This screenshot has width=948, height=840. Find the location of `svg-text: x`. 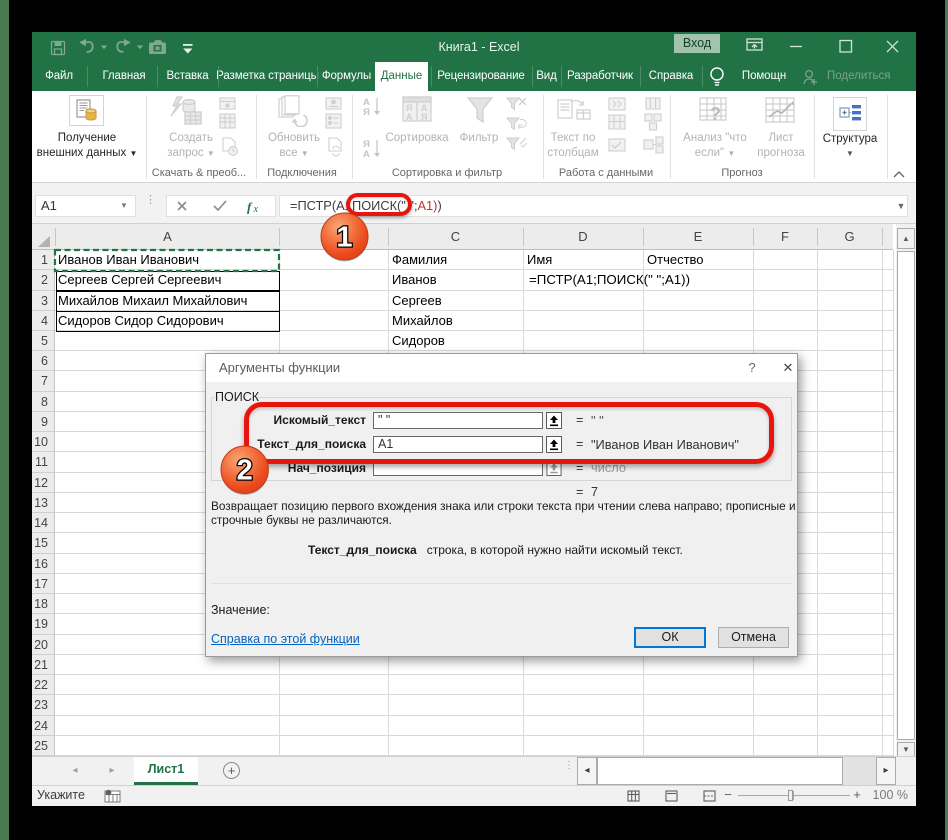

svg-text: x is located at coordinates (256, 209).